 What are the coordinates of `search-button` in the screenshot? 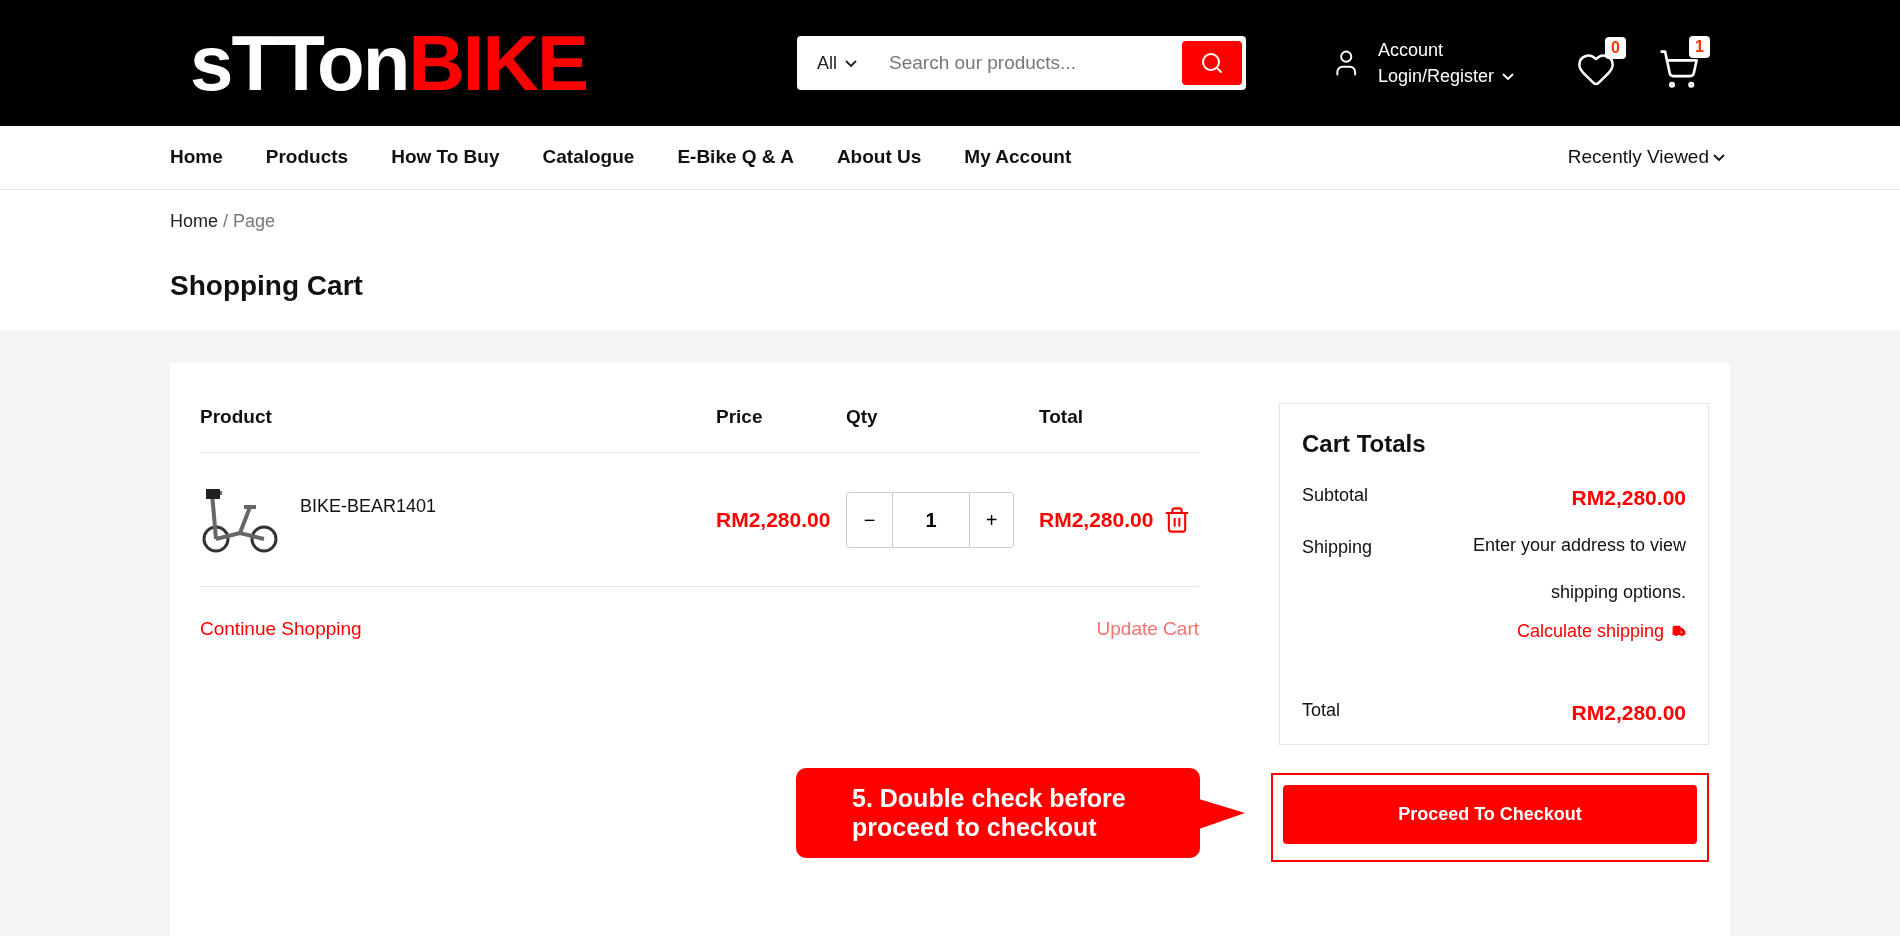 It's located at (1212, 63).